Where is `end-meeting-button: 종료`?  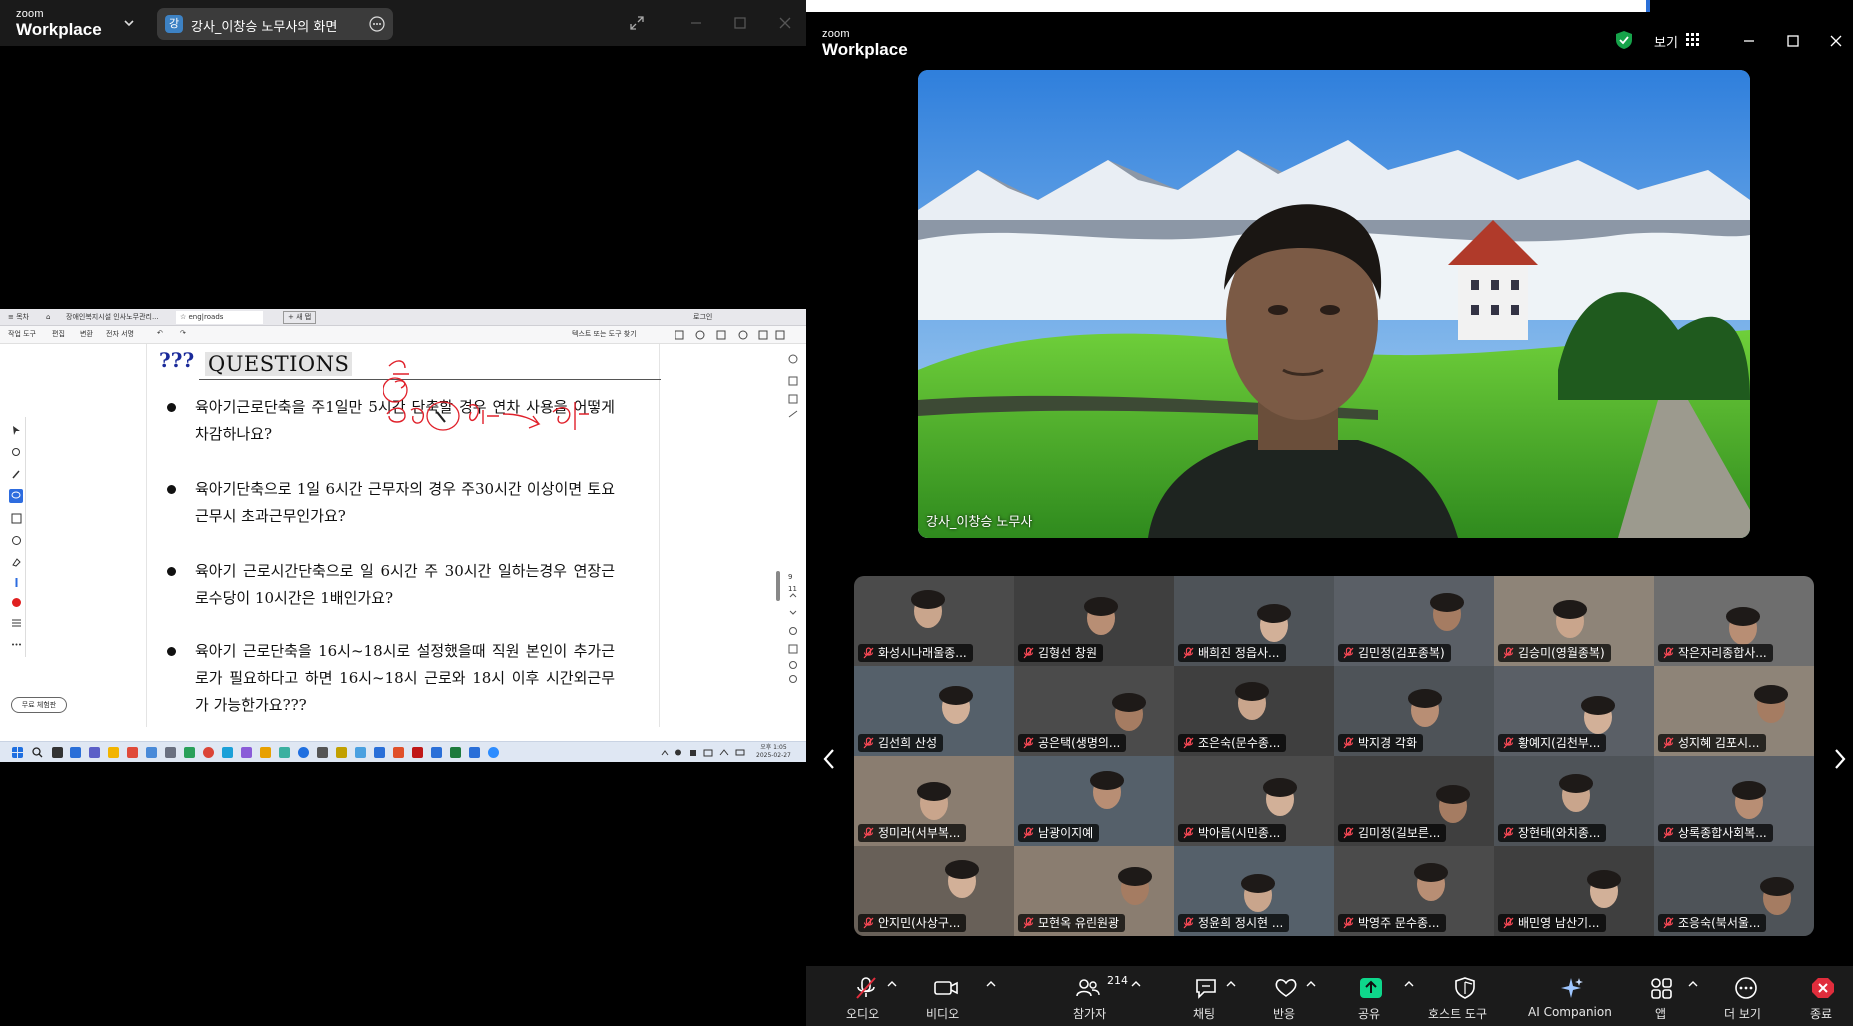 end-meeting-button: 종료 is located at coordinates (1823, 996).